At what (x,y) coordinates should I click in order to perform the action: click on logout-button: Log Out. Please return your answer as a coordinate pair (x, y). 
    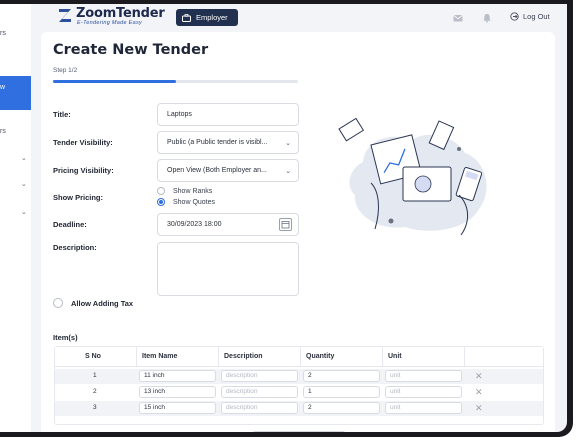
    Looking at the image, I should click on (530, 16).